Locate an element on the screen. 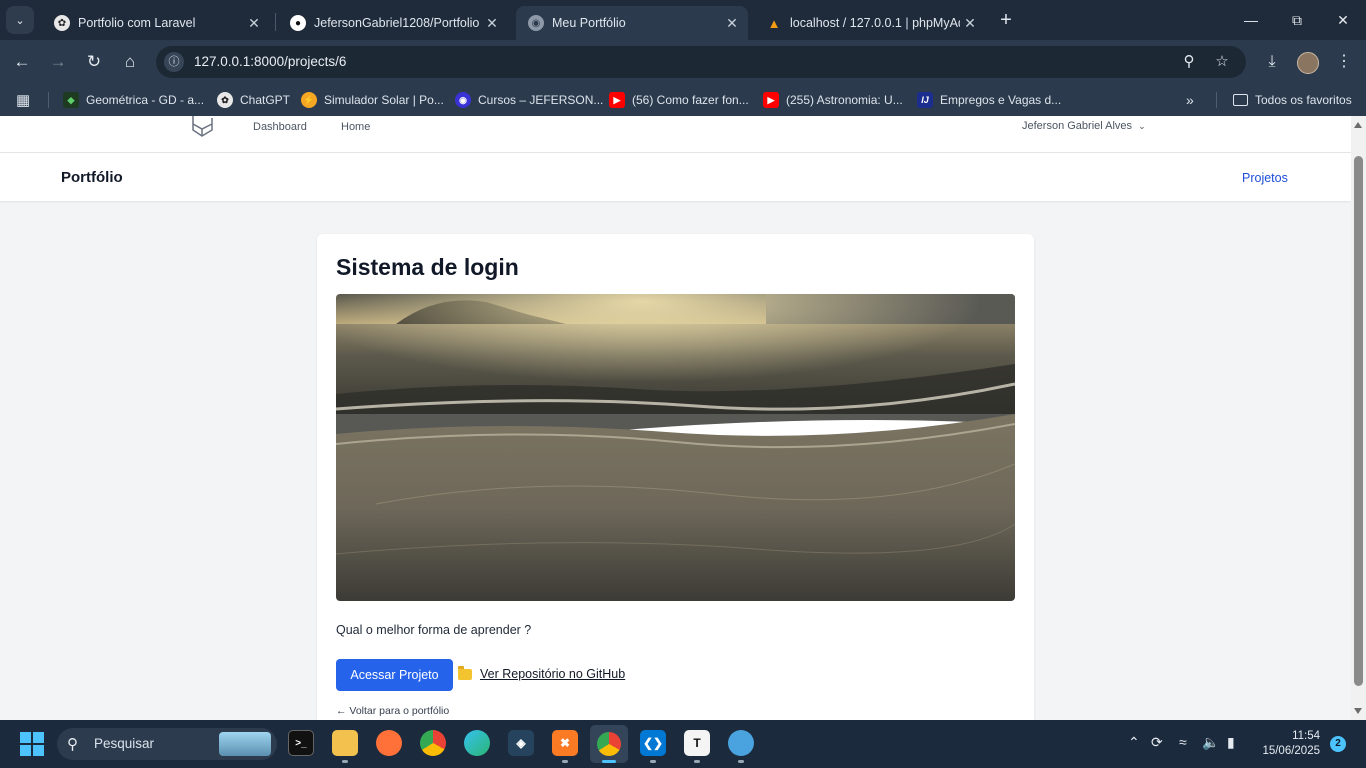  bookmarks-separator is located at coordinates (1216, 100).